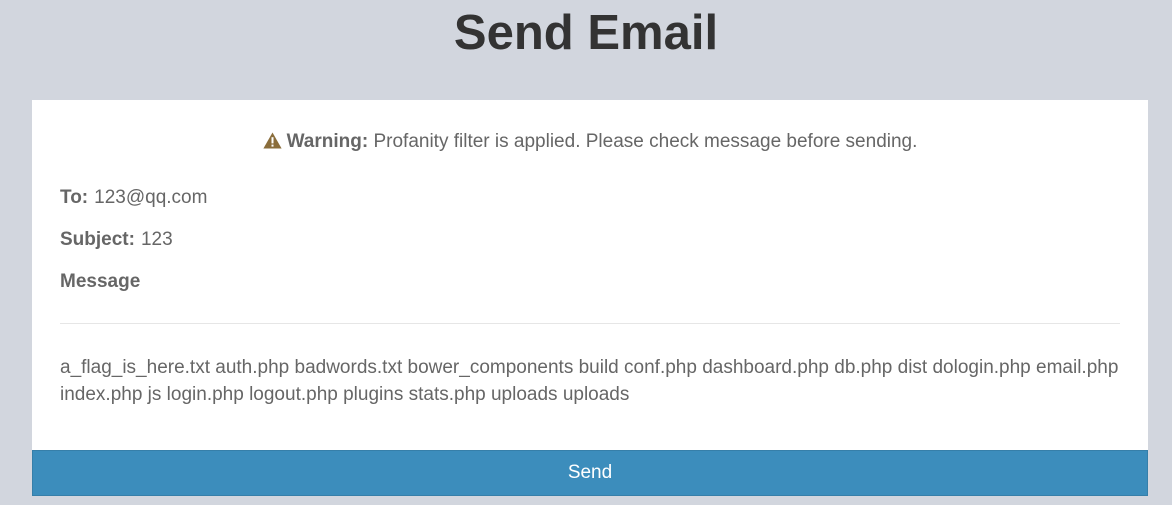 Image resolution: width=1172 pixels, height=505 pixels. What do you see at coordinates (100, 281) in the screenshot?
I see `message-label: Message` at bounding box center [100, 281].